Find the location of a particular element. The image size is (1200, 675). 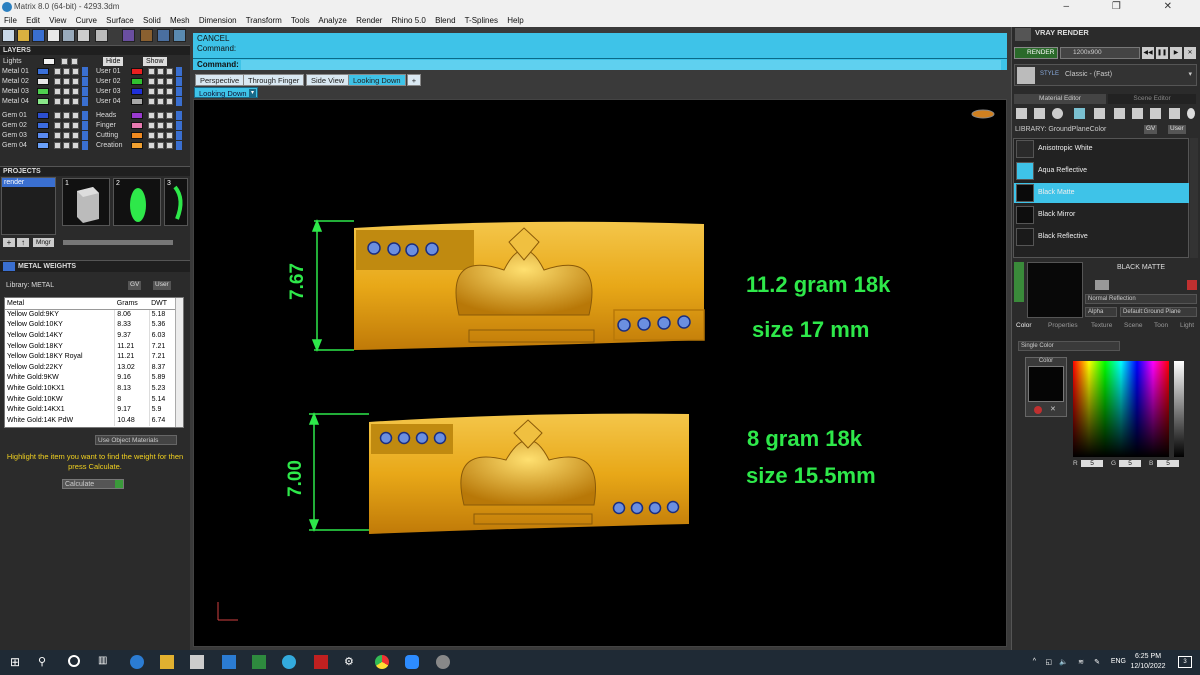

layer-row: User 04 is located at coordinates (141, 101).